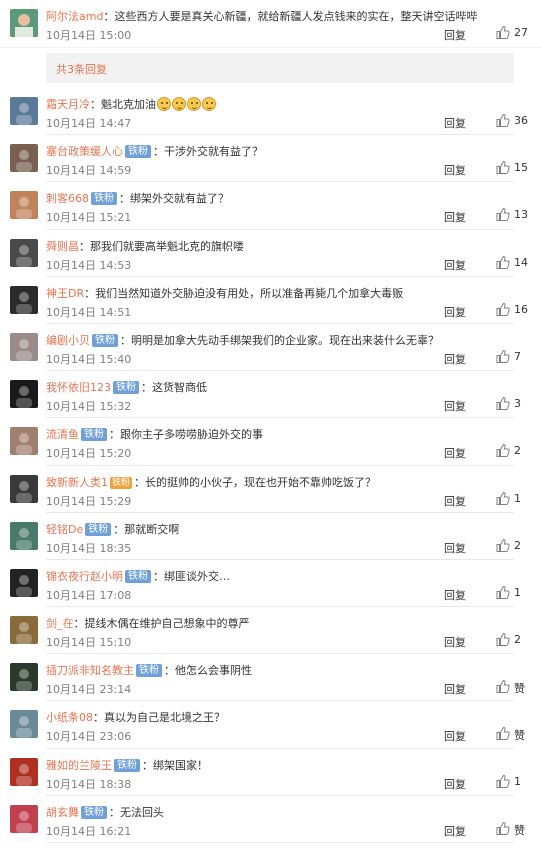  Describe the element at coordinates (89, 690) in the screenshot. I see `timestamp: 10月14日 23:14` at that location.